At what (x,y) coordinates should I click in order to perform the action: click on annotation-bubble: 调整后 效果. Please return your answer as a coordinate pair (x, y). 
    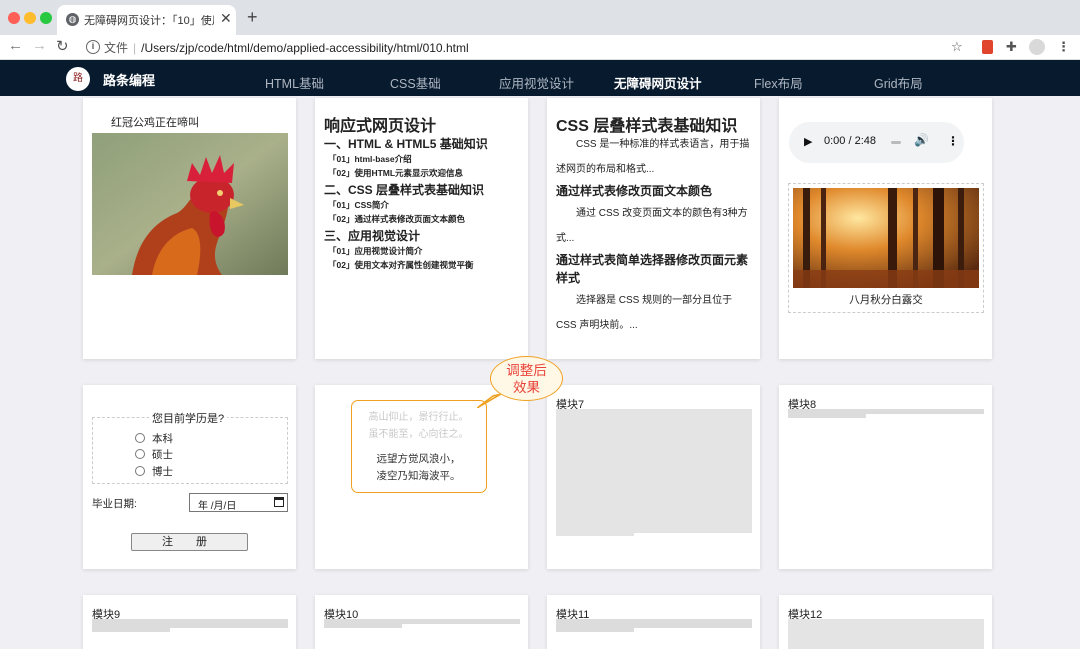
    Looking at the image, I should click on (526, 378).